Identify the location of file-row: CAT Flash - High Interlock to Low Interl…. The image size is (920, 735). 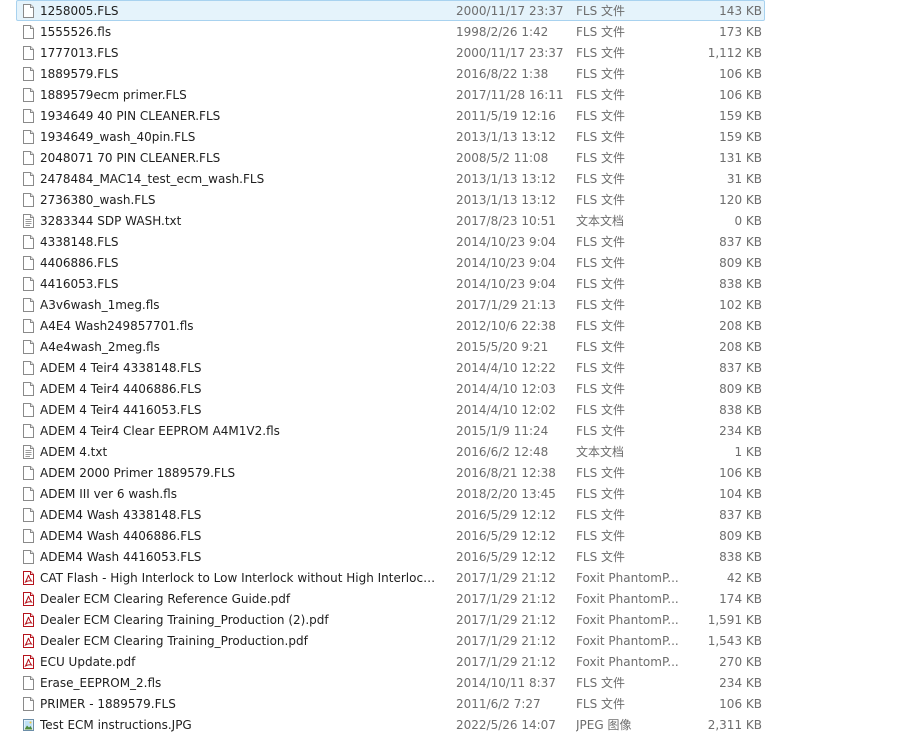
(390, 577).